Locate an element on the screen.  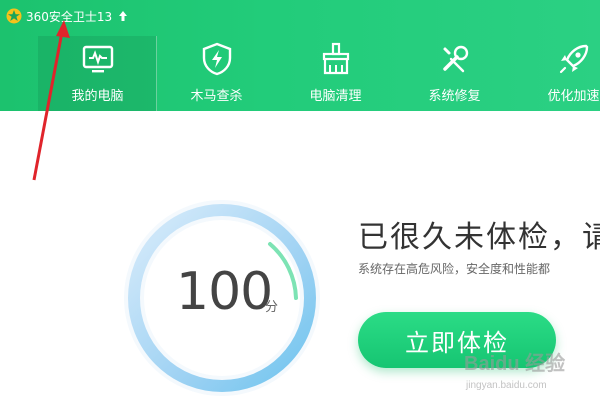
nav-item-label: 优化加速 is located at coordinates (573, 96).